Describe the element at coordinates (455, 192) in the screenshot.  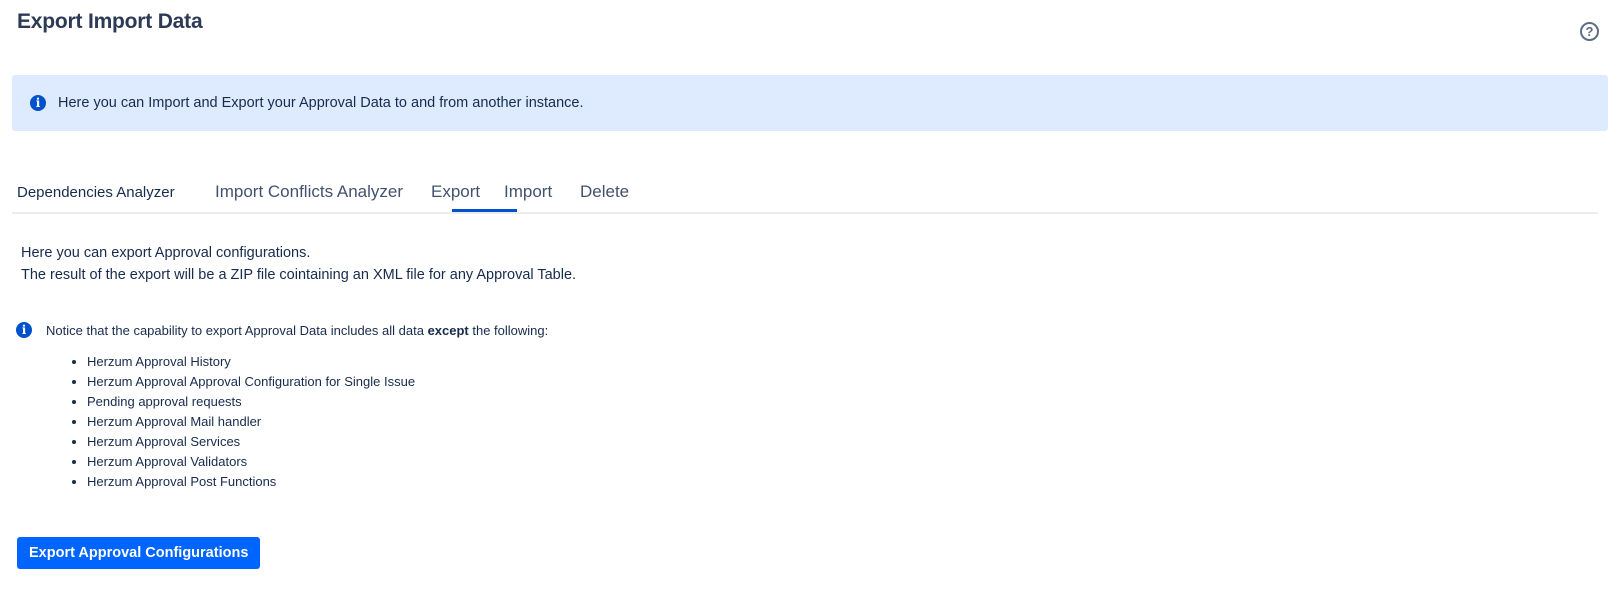
I see `tab-export: Export` at that location.